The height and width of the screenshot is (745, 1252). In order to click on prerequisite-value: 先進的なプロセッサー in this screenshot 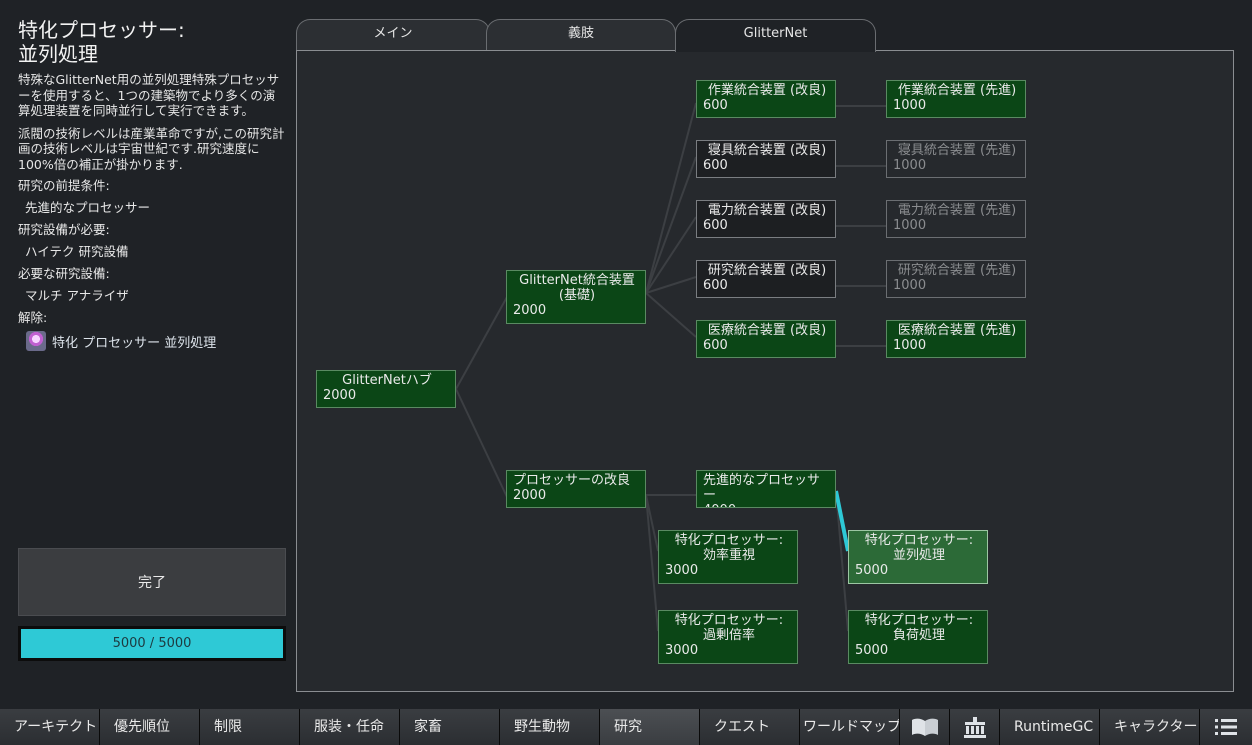, I will do `click(88, 207)`.